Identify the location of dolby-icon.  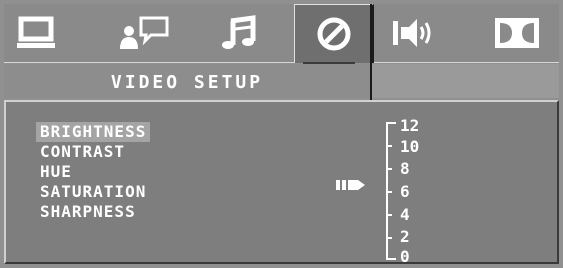
(517, 33).